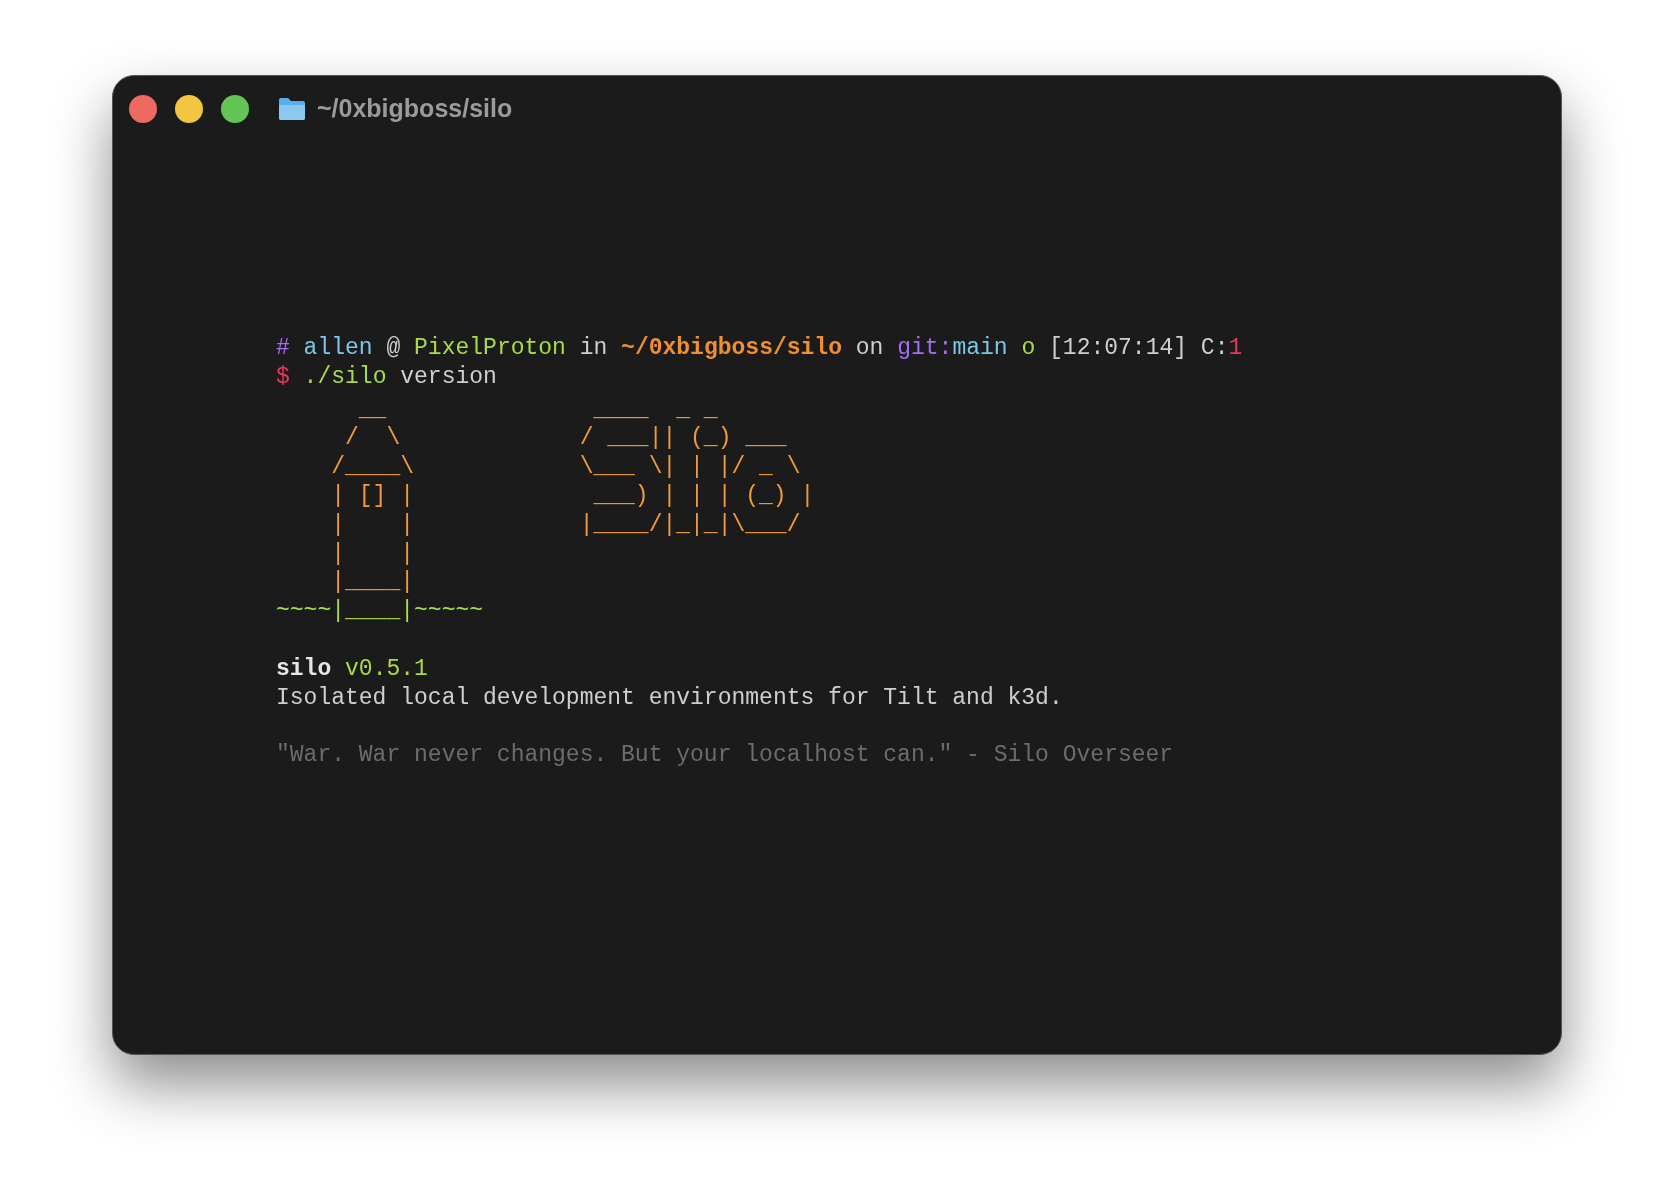 The image size is (1674, 1204). What do you see at coordinates (669, 698) in the screenshot?
I see `description-text: Isolated local development environments for Tilt and k3d.` at bounding box center [669, 698].